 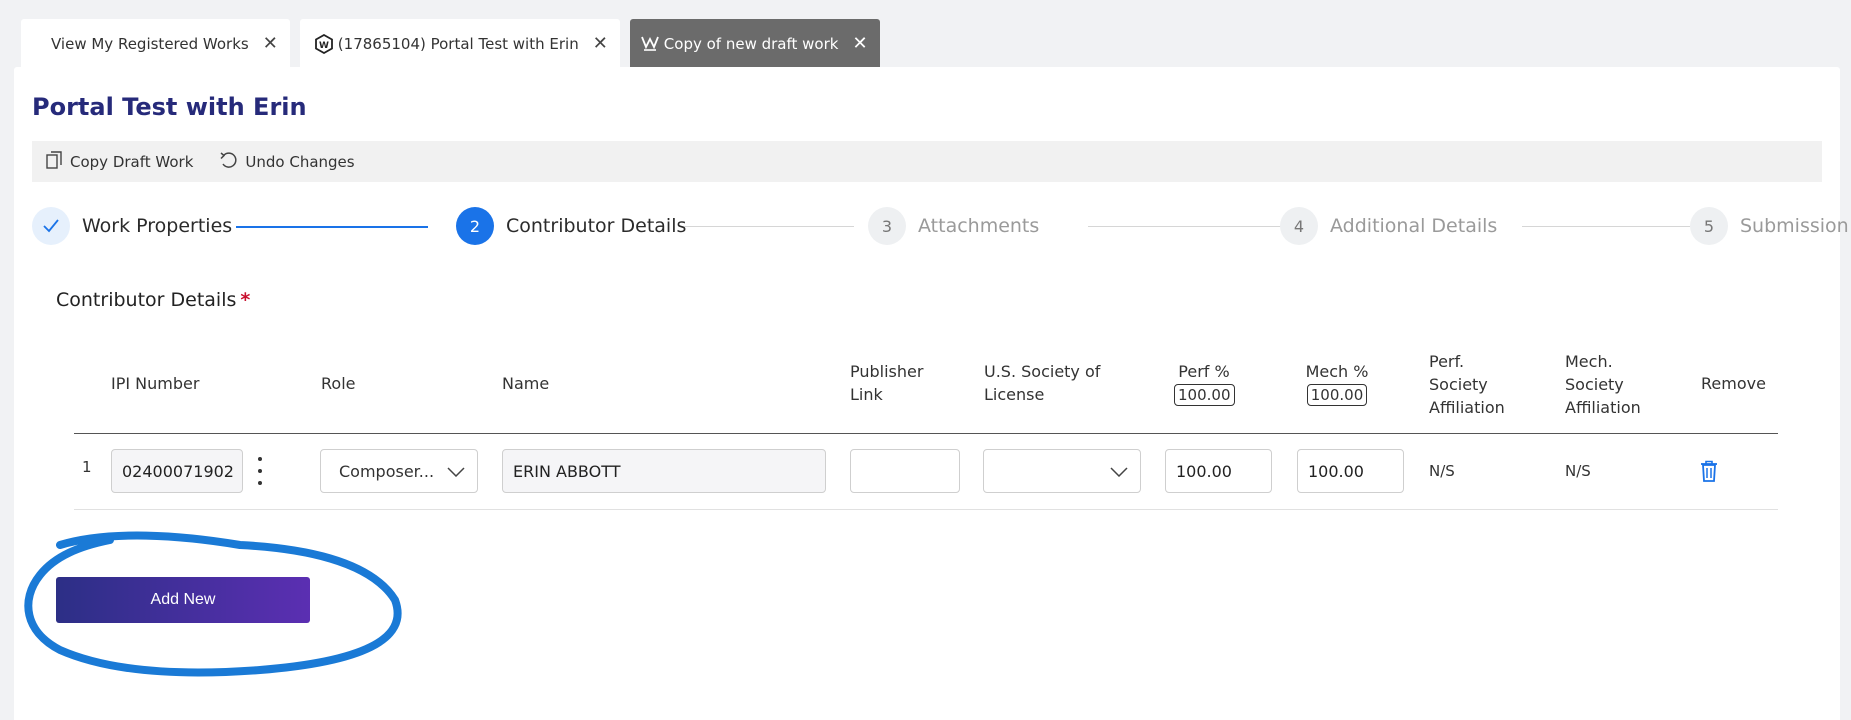 I want to click on table-header-divider, so click(x=926, y=433).